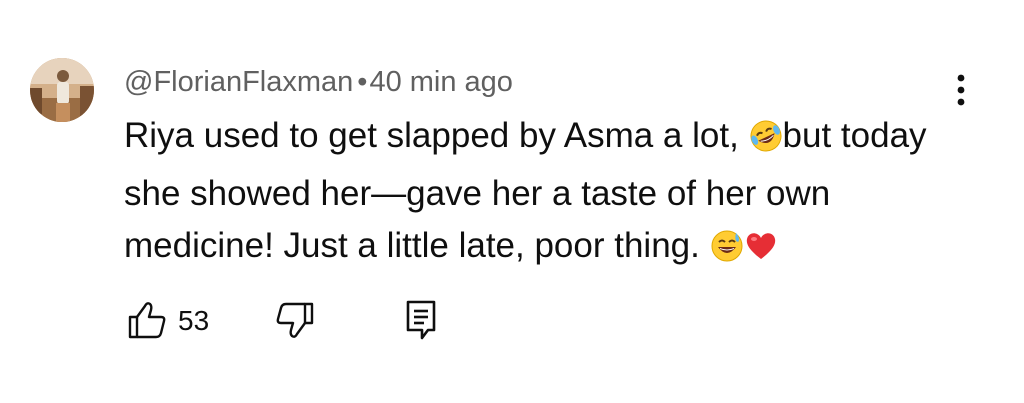 This screenshot has width=1024, height=403. I want to click on author-name: @FlorianFlaxman, so click(238, 82).